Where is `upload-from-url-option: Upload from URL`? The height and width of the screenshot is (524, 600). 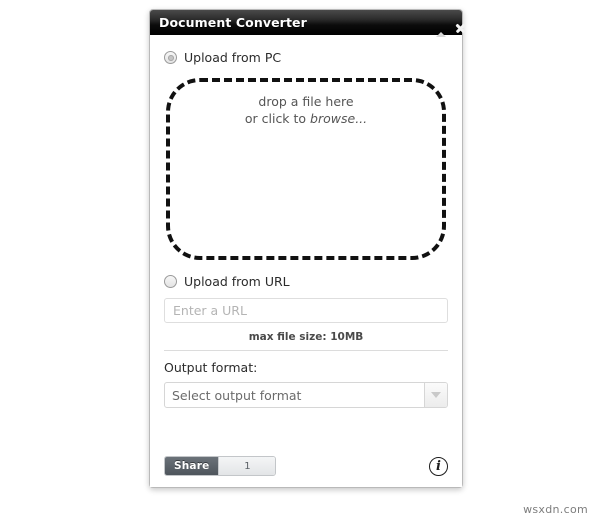 upload-from-url-option: Upload from URL is located at coordinates (306, 281).